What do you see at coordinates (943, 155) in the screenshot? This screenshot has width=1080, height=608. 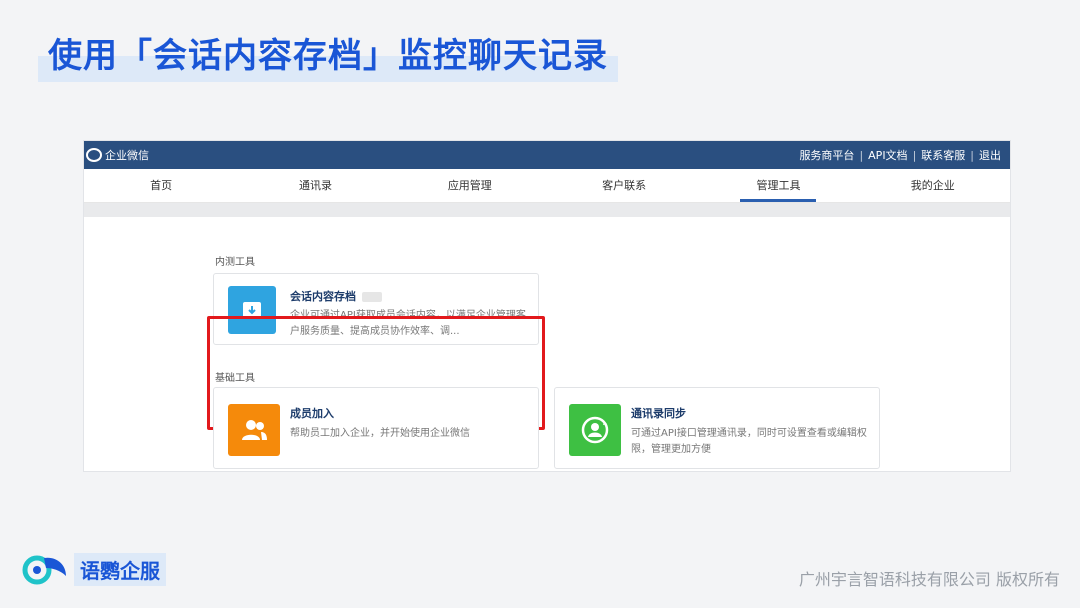 I see `topbar-link-support: 联系客服` at bounding box center [943, 155].